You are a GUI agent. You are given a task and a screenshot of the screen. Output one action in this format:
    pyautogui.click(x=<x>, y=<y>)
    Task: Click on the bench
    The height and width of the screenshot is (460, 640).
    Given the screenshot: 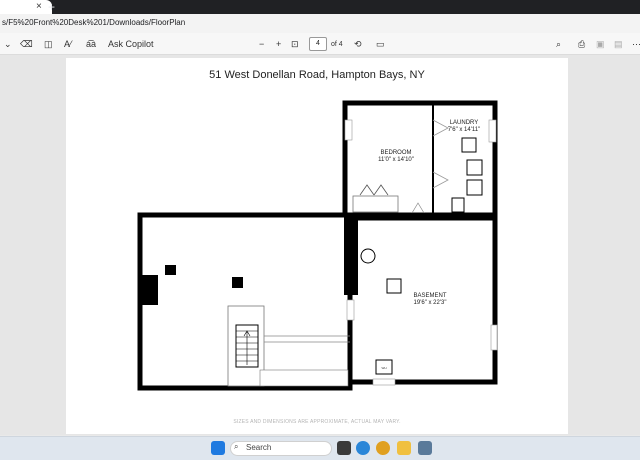 What is the action you would take?
    pyautogui.click(x=304, y=378)
    